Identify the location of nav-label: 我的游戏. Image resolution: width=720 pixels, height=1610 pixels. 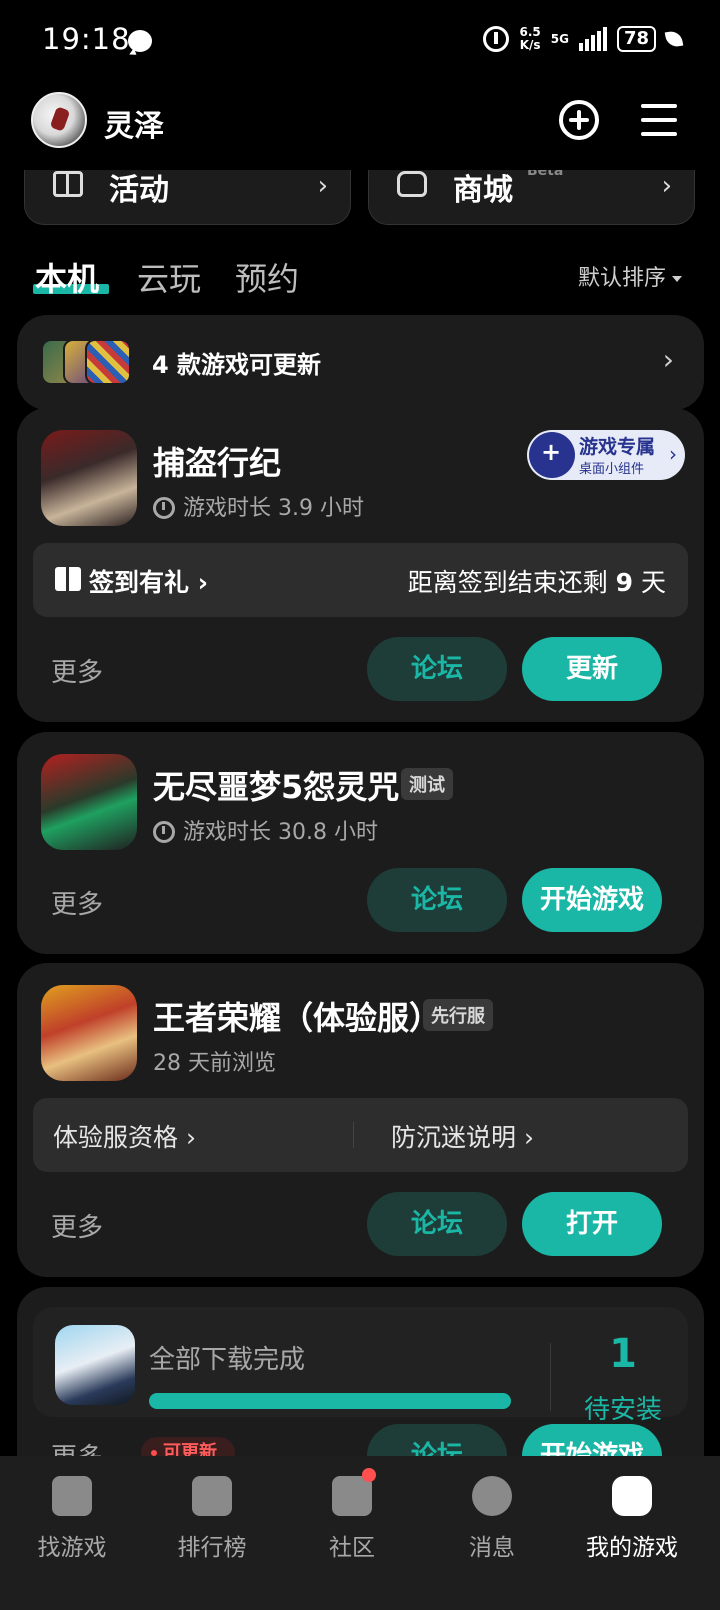
(632, 1548).